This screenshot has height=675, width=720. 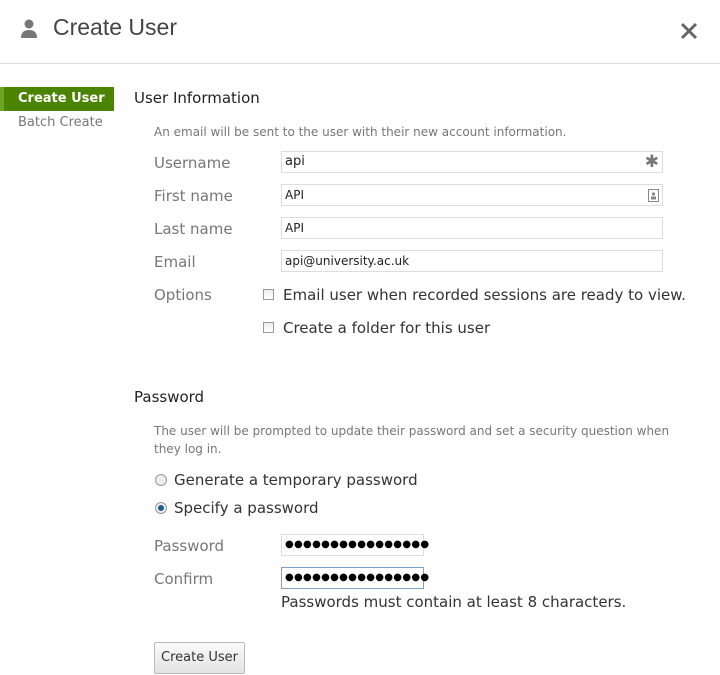 What do you see at coordinates (386, 328) in the screenshot?
I see `create-folder-label: Create a folder for this user` at bounding box center [386, 328].